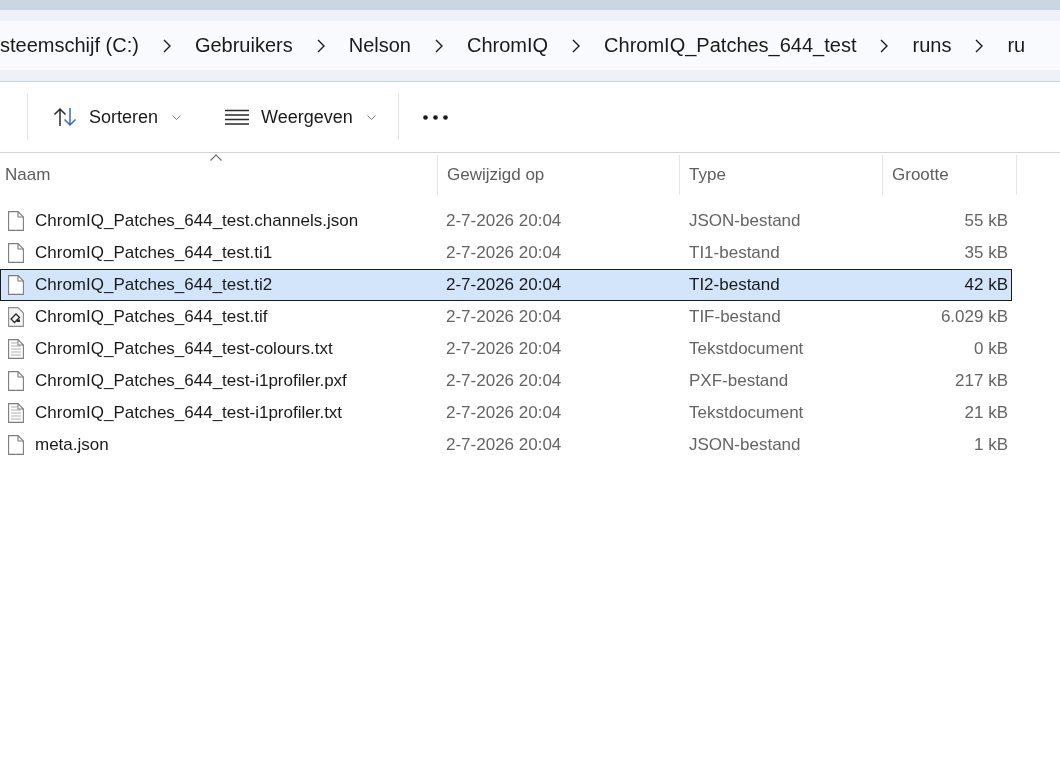 This screenshot has width=1060, height=759. Describe the element at coordinates (16, 317) in the screenshot. I see `brush-file-icon` at that location.